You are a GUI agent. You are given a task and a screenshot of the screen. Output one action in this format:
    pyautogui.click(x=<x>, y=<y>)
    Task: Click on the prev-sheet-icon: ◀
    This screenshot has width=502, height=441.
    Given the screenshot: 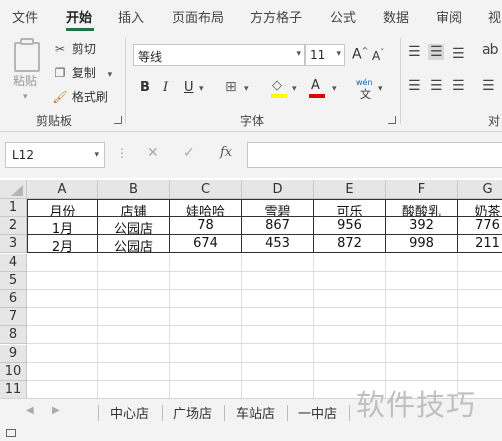 What is the action you would take?
    pyautogui.click(x=30, y=410)
    